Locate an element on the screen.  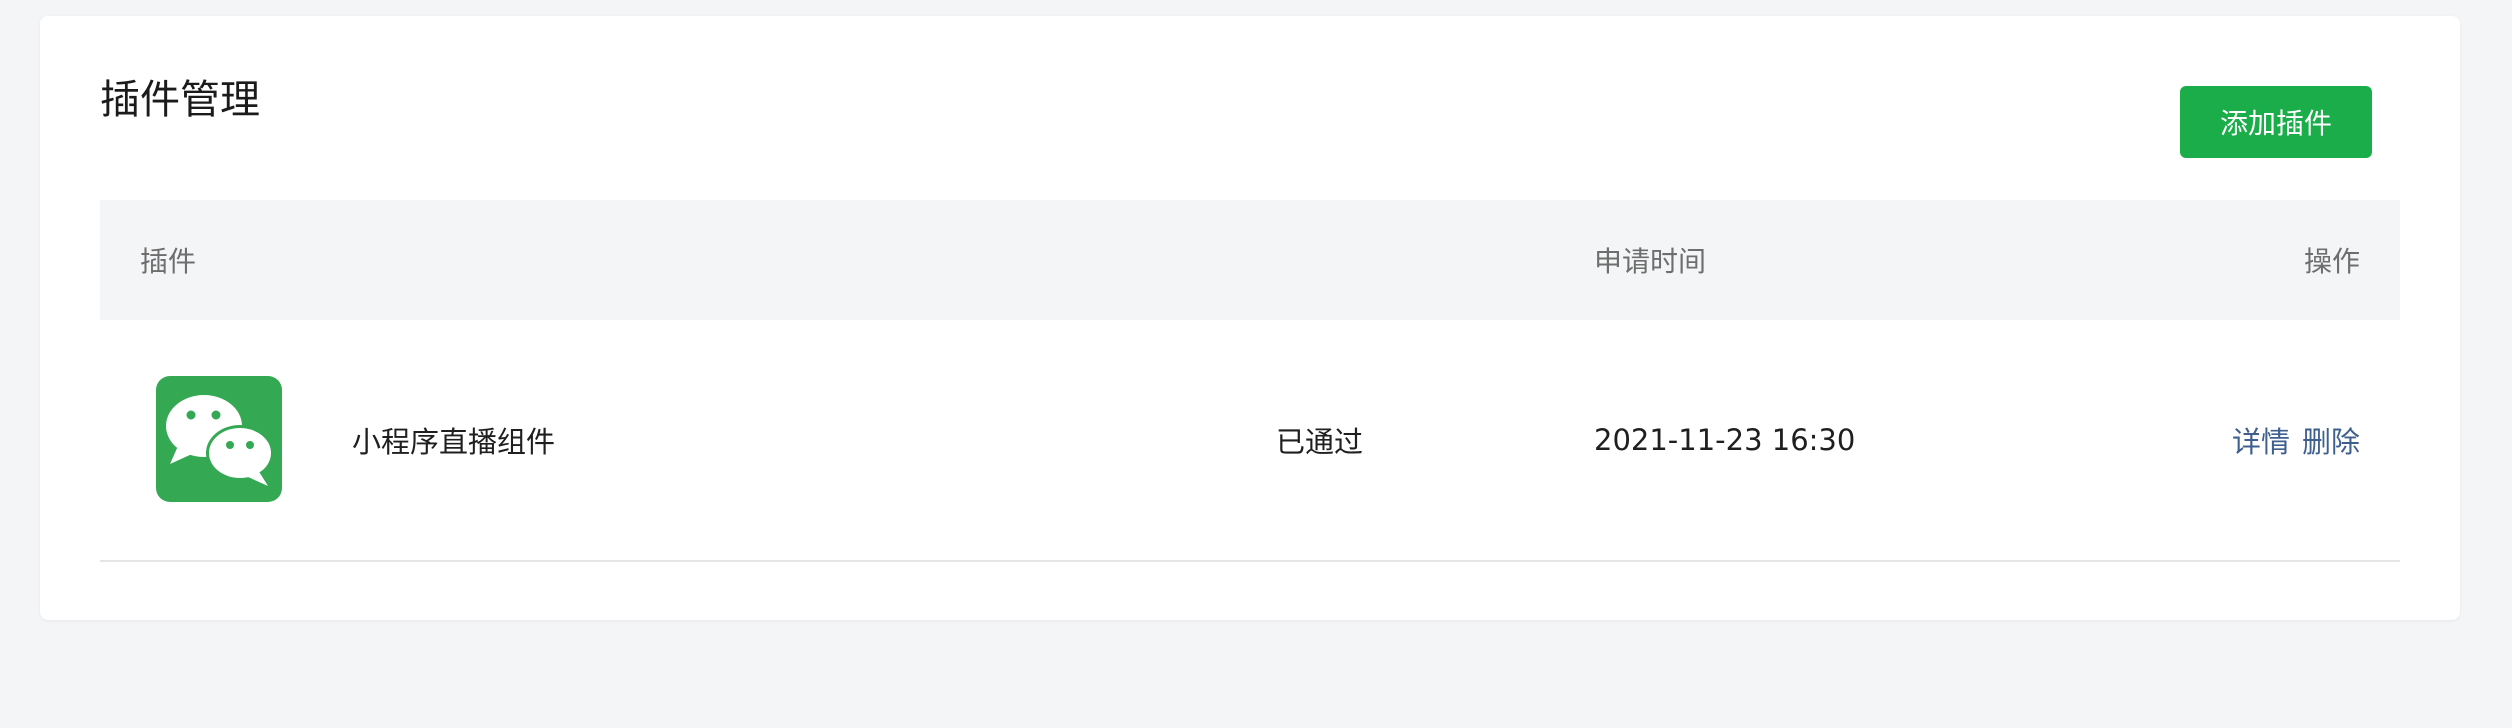
page-title: 插件管理 is located at coordinates (180, 100).